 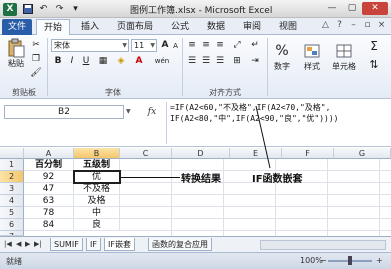 I want to click on orientation-icon: ⤢, so click(x=237, y=45).